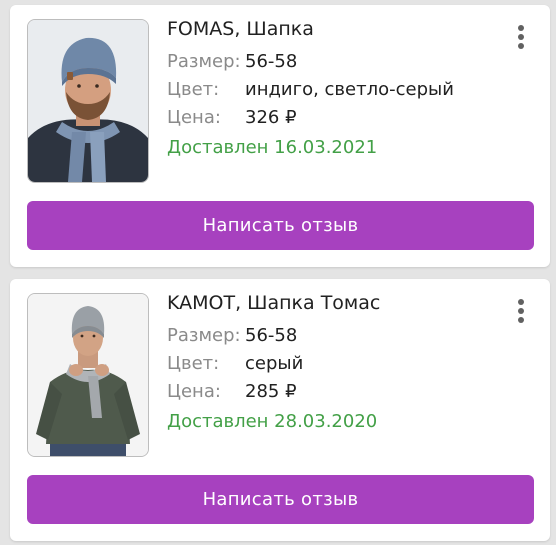 This screenshot has width=556, height=545. I want to click on product-title: FOMAS, Шапка, so click(240, 29).